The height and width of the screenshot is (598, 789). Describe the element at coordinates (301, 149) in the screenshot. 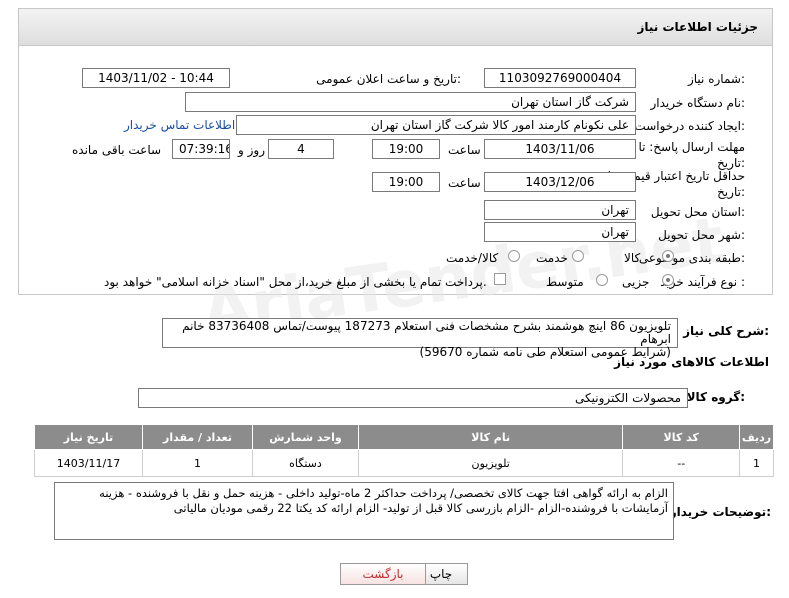

I see `days-field: 4` at that location.